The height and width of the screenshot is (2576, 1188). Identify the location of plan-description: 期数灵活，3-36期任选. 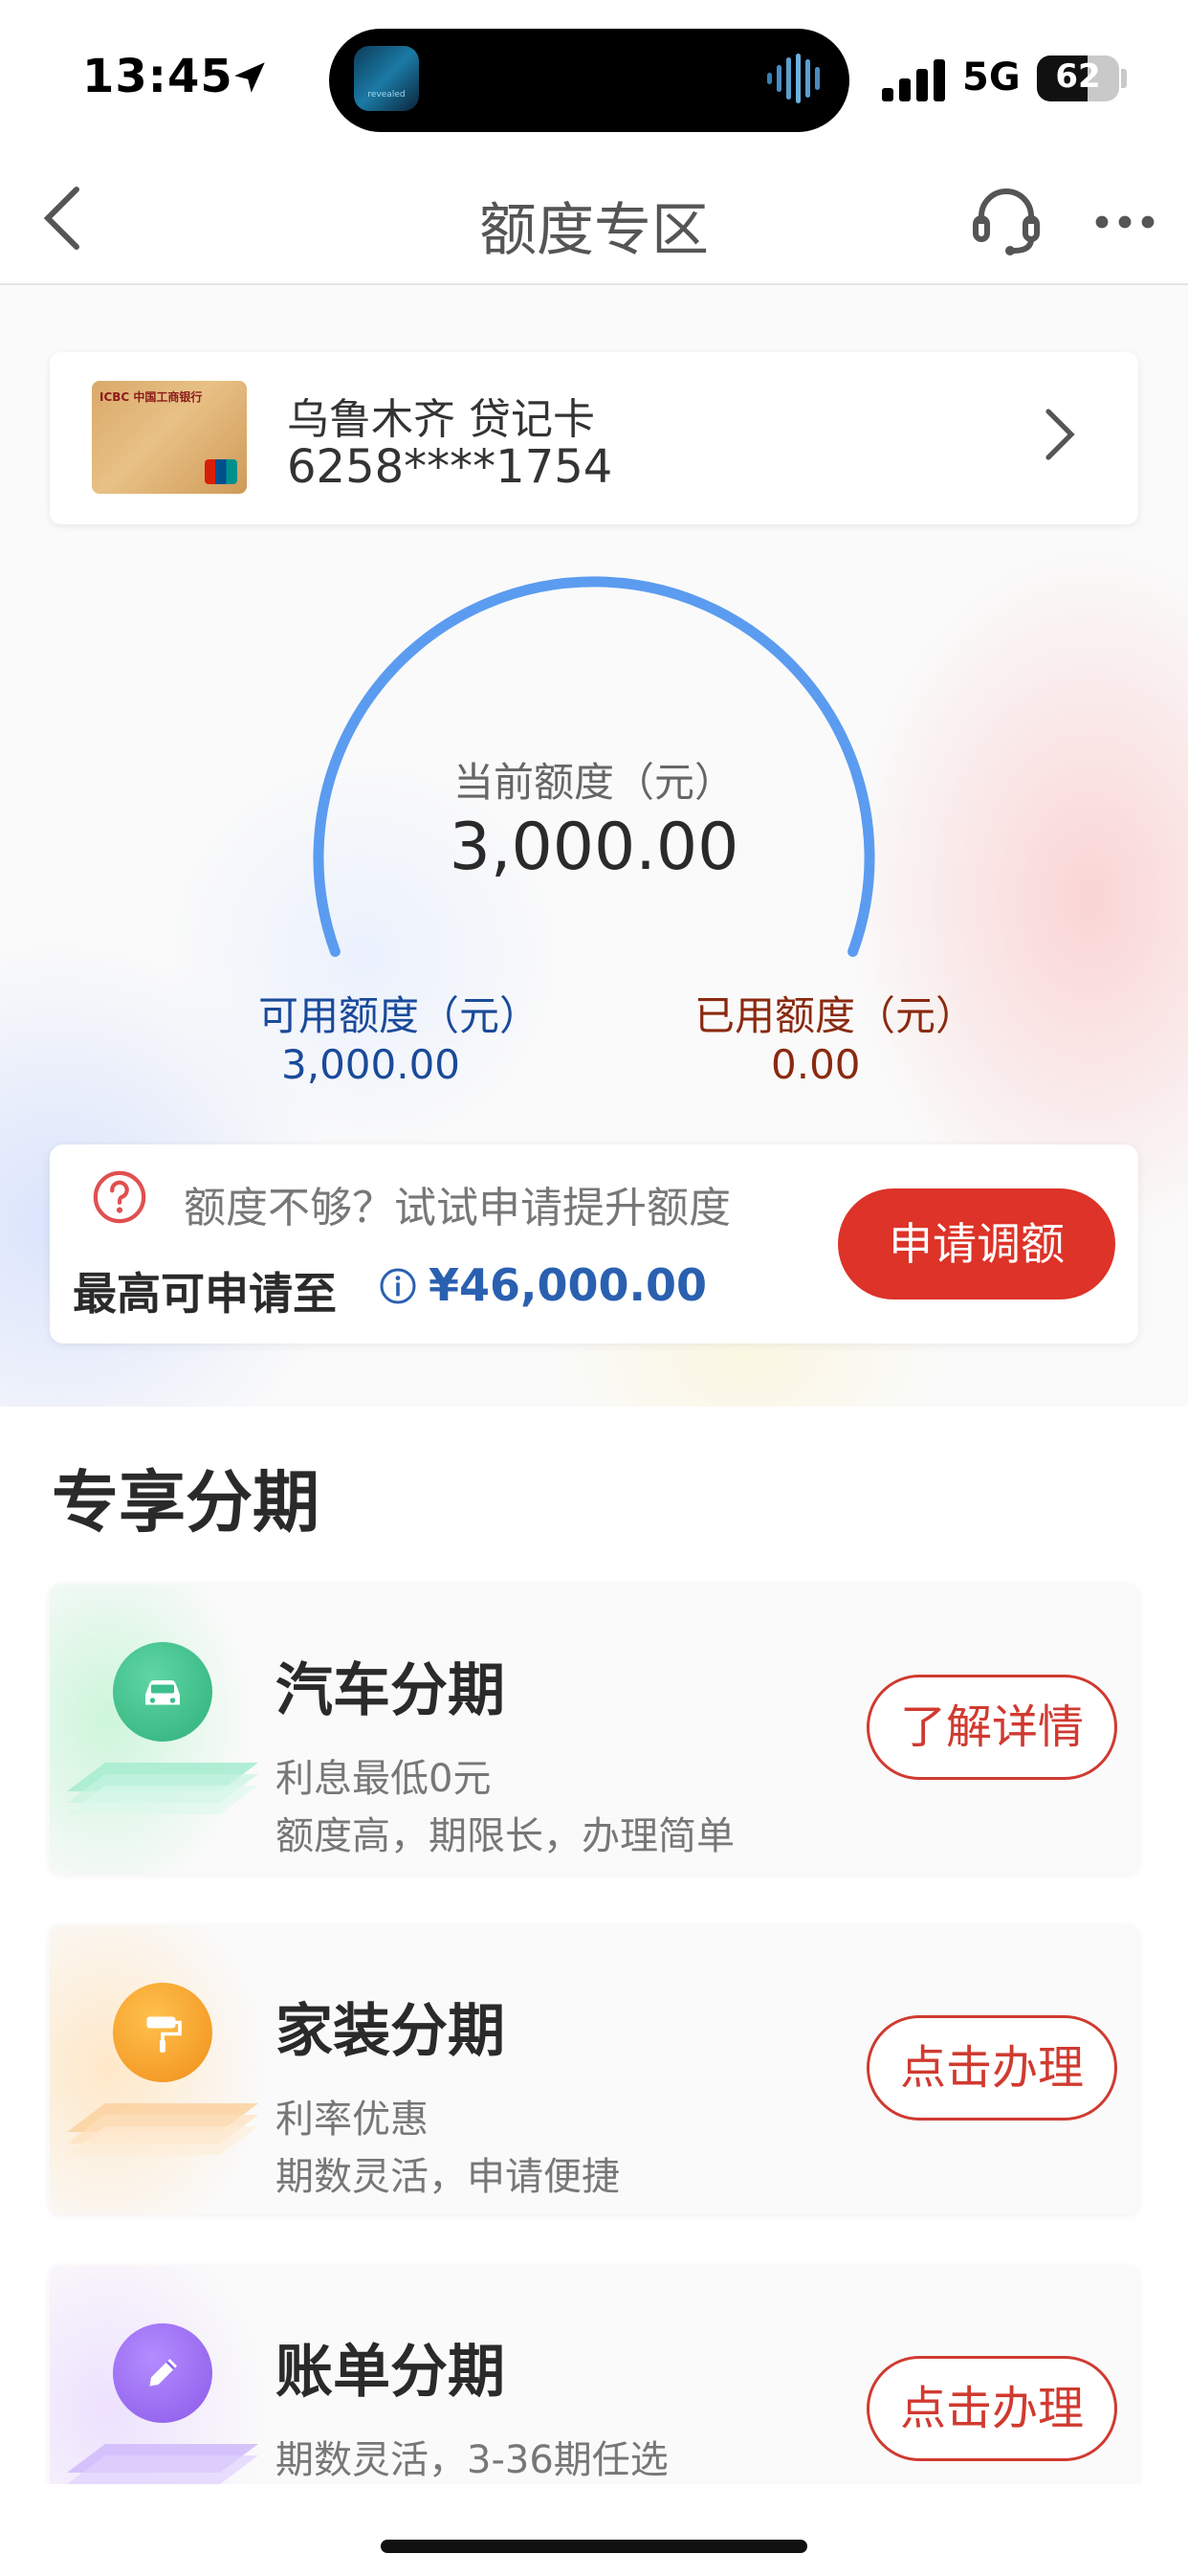
(472, 2460).